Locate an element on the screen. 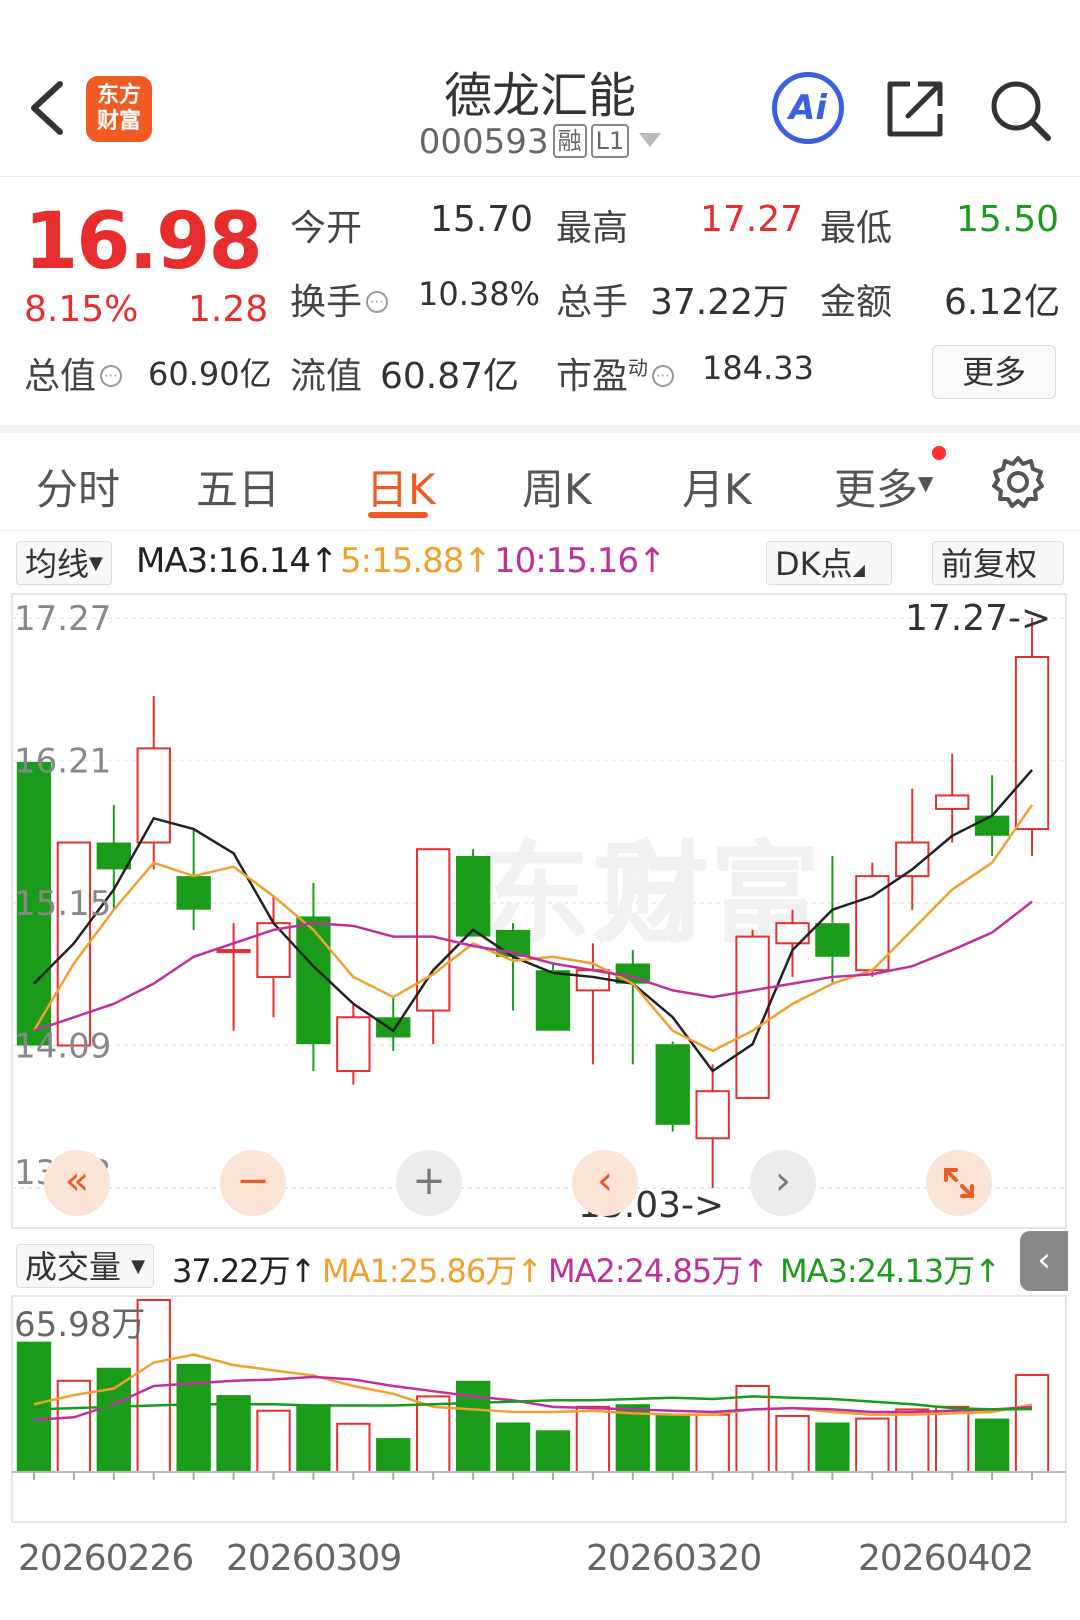  float-cap-label: 流值 is located at coordinates (326, 376).